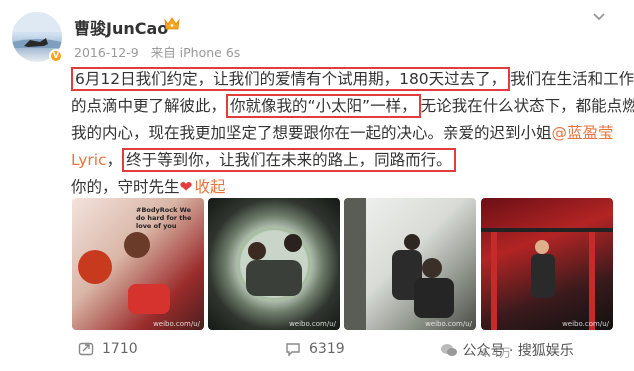  What do you see at coordinates (342, 133) in the screenshot?
I see `post-line-3: 我的内心，现在我更加坚定了想要跟你在一起的决心。亲爱的迟到小姐@蓝盈莹` at bounding box center [342, 133].